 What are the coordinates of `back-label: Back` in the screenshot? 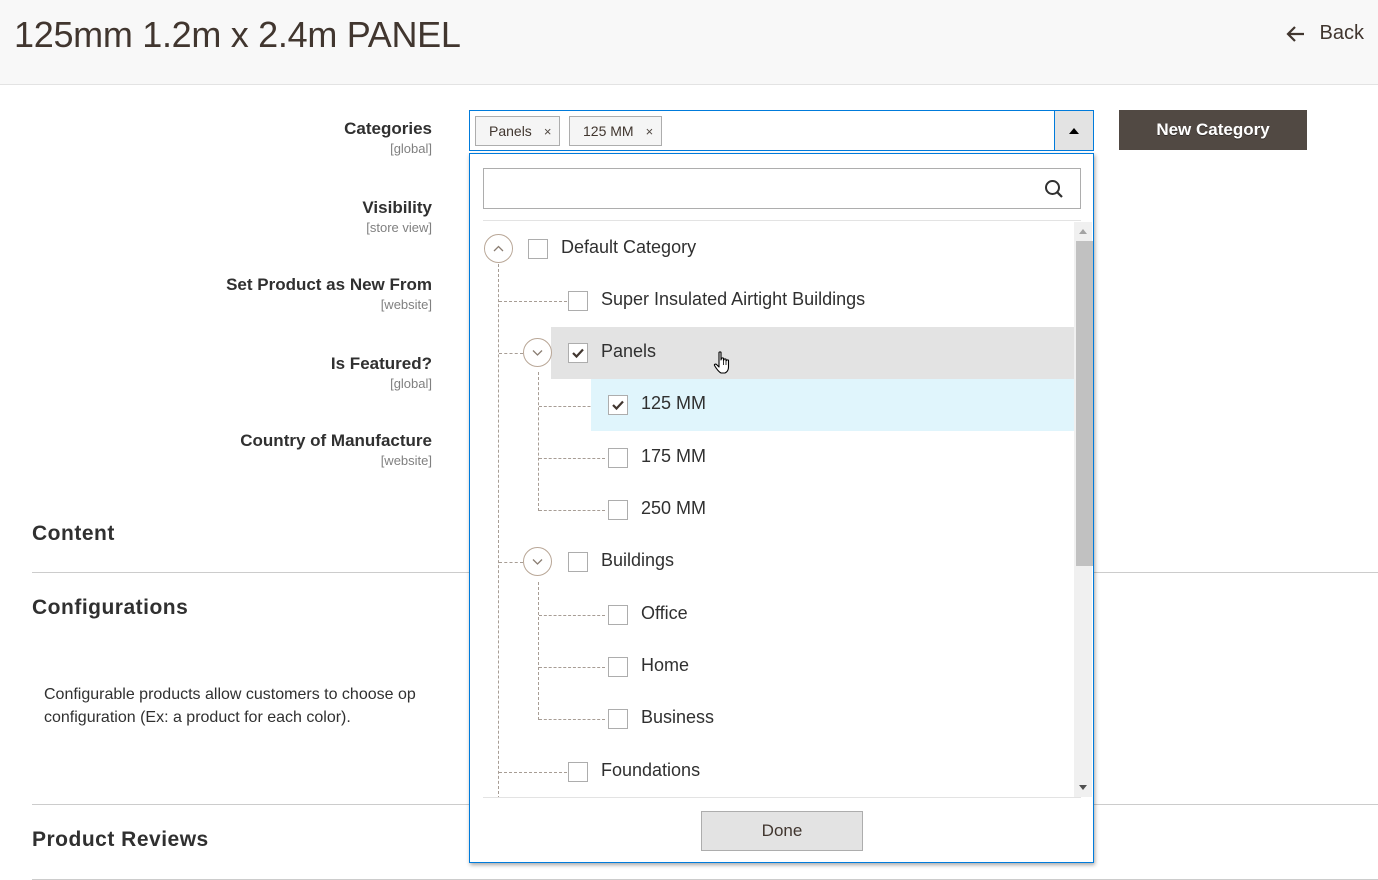 It's located at (1341, 33).